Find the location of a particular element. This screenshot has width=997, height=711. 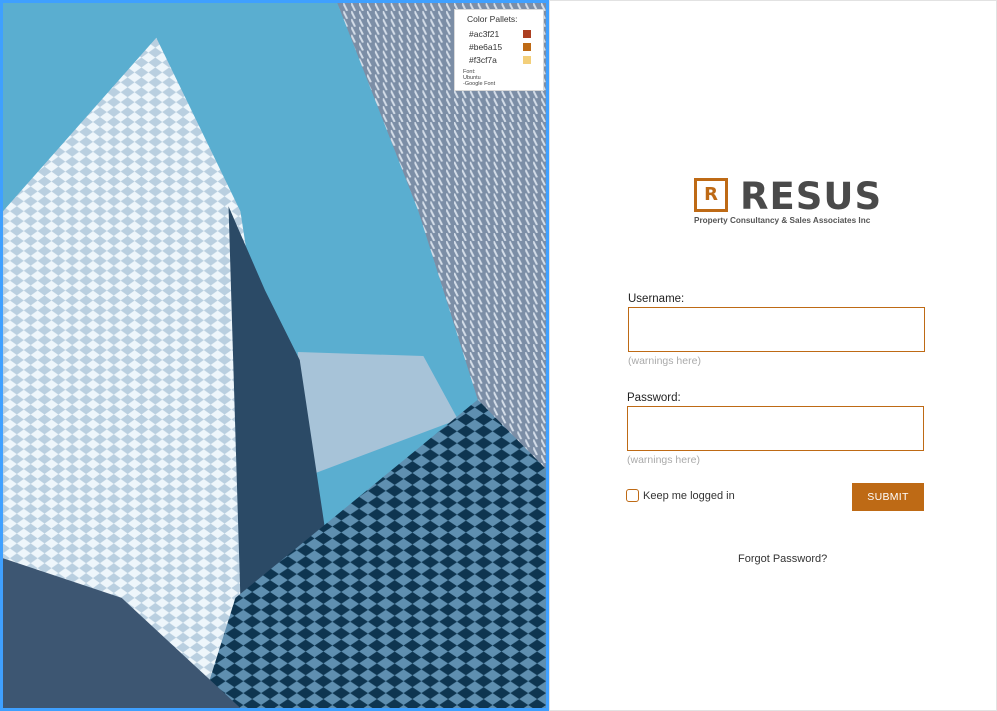

palette-color-label: #ac3f21 is located at coordinates (484, 33).